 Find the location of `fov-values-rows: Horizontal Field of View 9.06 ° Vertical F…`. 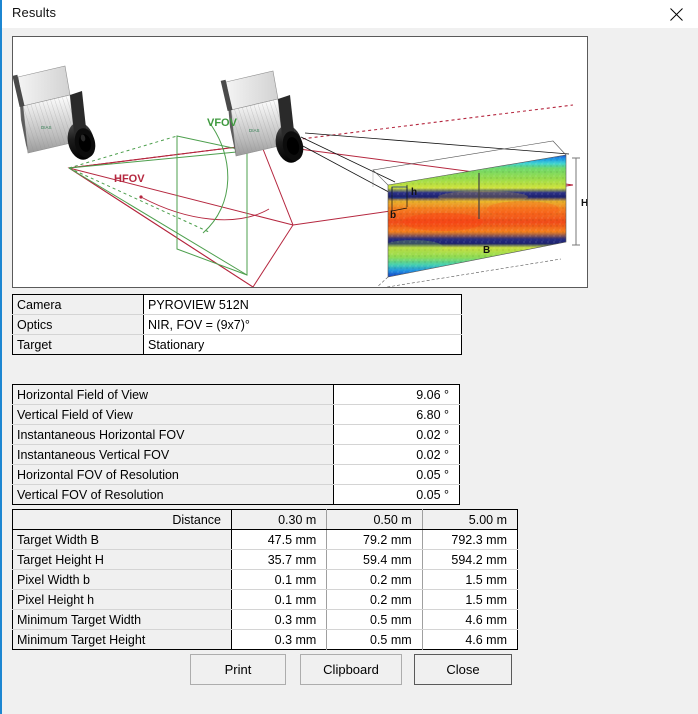

fov-values-rows: Horizontal Field of View 9.06 ° Vertical F… is located at coordinates (236, 444).